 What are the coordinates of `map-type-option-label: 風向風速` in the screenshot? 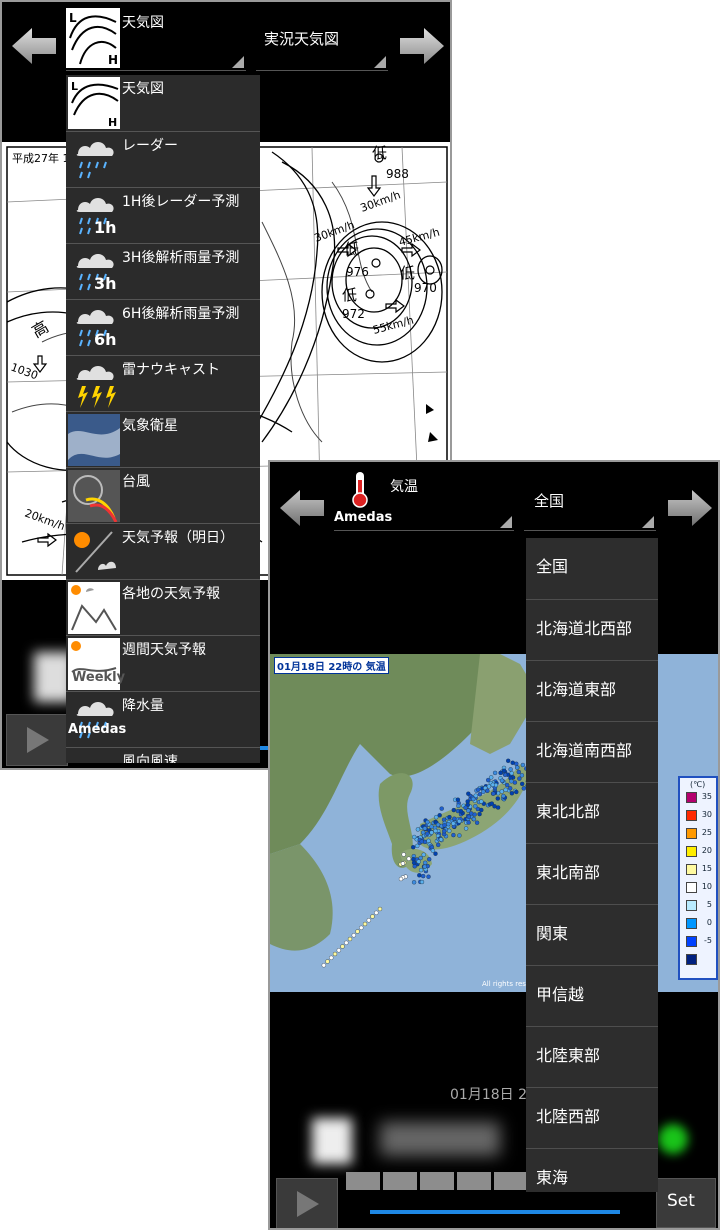 It's located at (150, 758).